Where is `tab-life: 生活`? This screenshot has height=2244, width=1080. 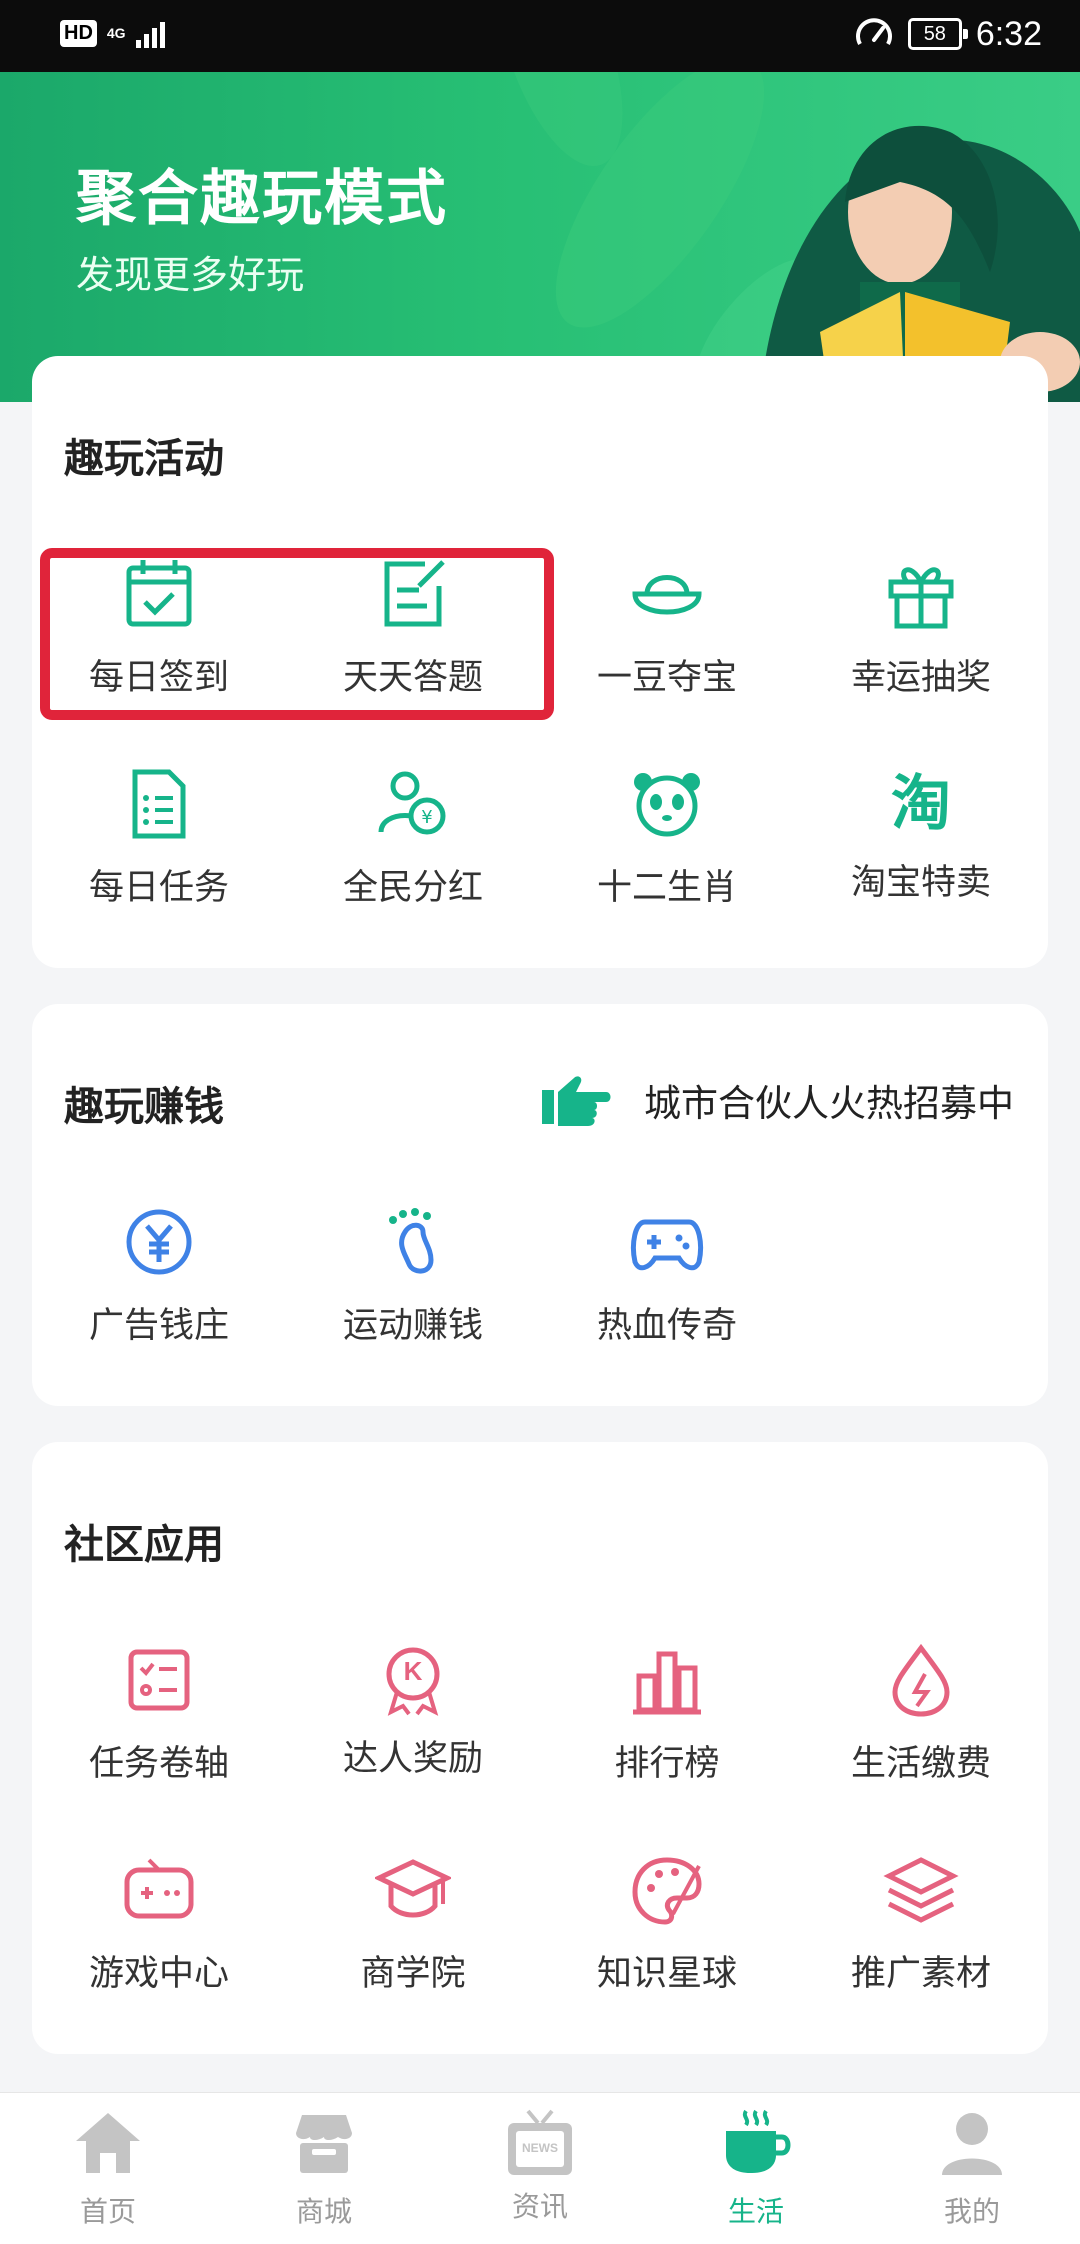
tab-life: 生活 is located at coordinates (756, 2168).